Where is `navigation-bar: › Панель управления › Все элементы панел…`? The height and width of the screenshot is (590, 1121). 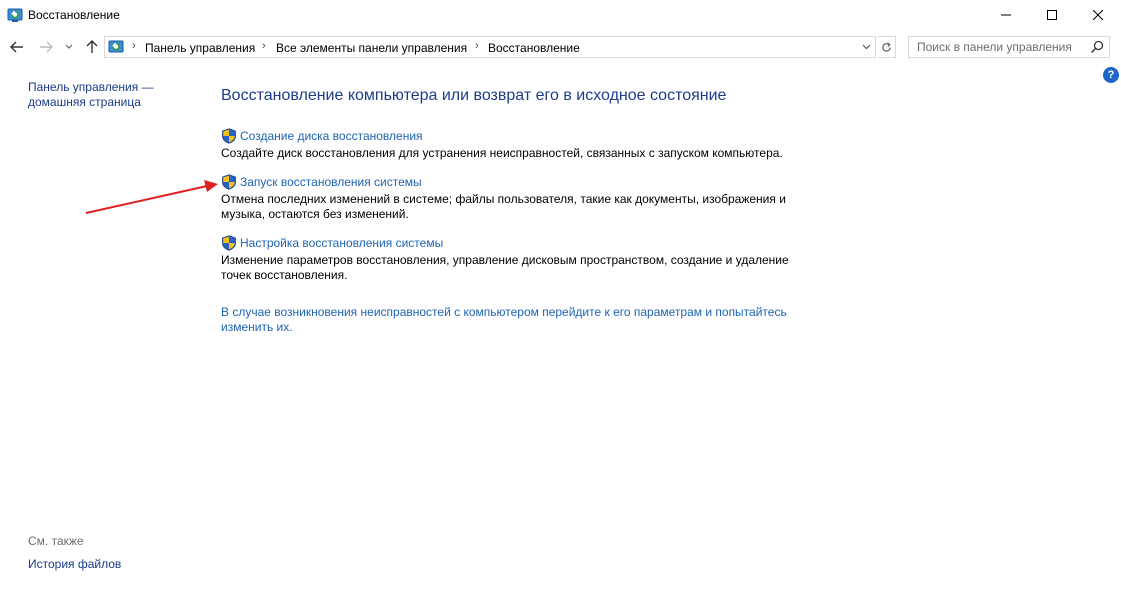
navigation-bar: › Панель управления › Все элементы панел… is located at coordinates (560, 47).